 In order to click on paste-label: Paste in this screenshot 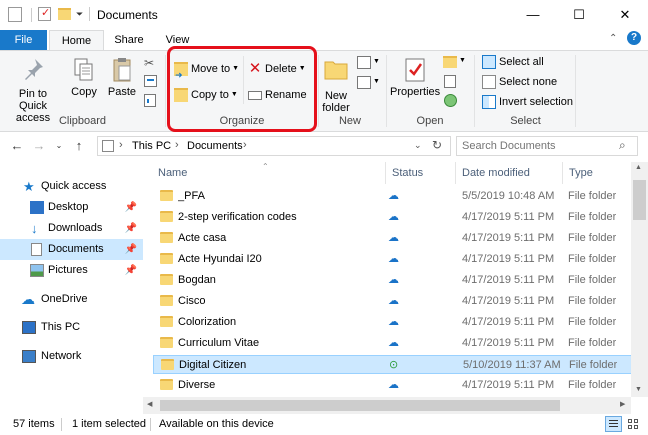, I will do `click(122, 92)`.